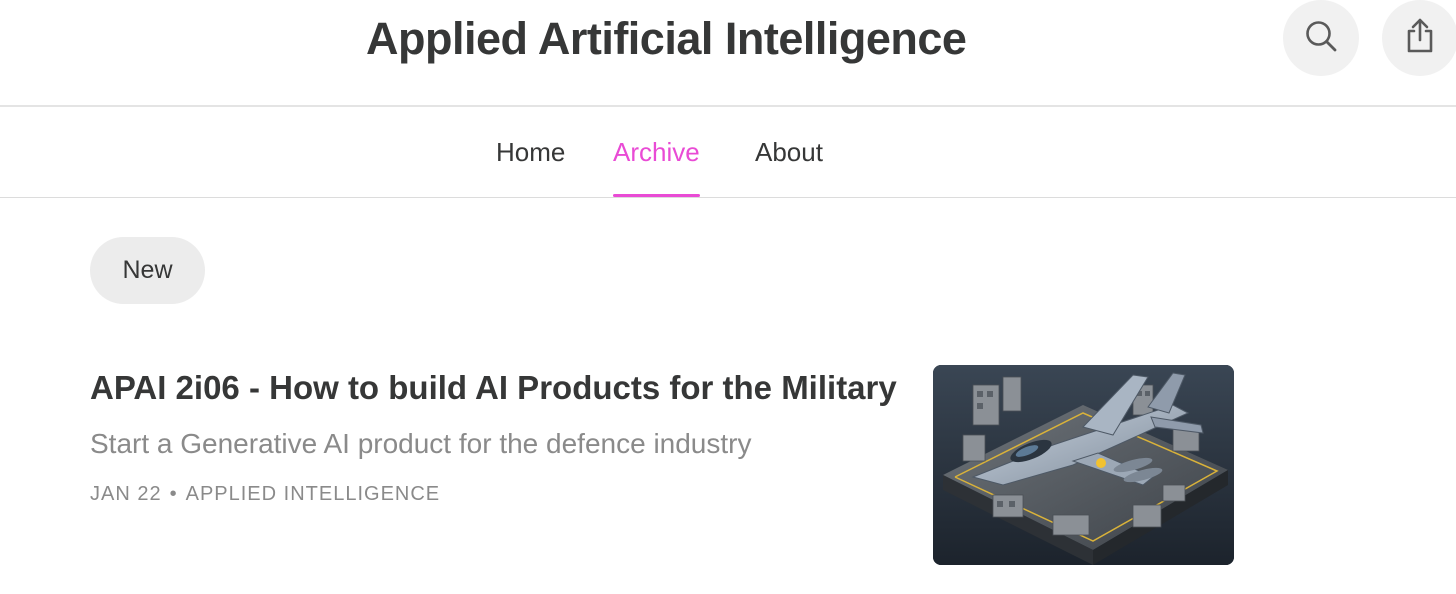 The image size is (1456, 594). I want to click on tab-archive: Archive, so click(656, 152).